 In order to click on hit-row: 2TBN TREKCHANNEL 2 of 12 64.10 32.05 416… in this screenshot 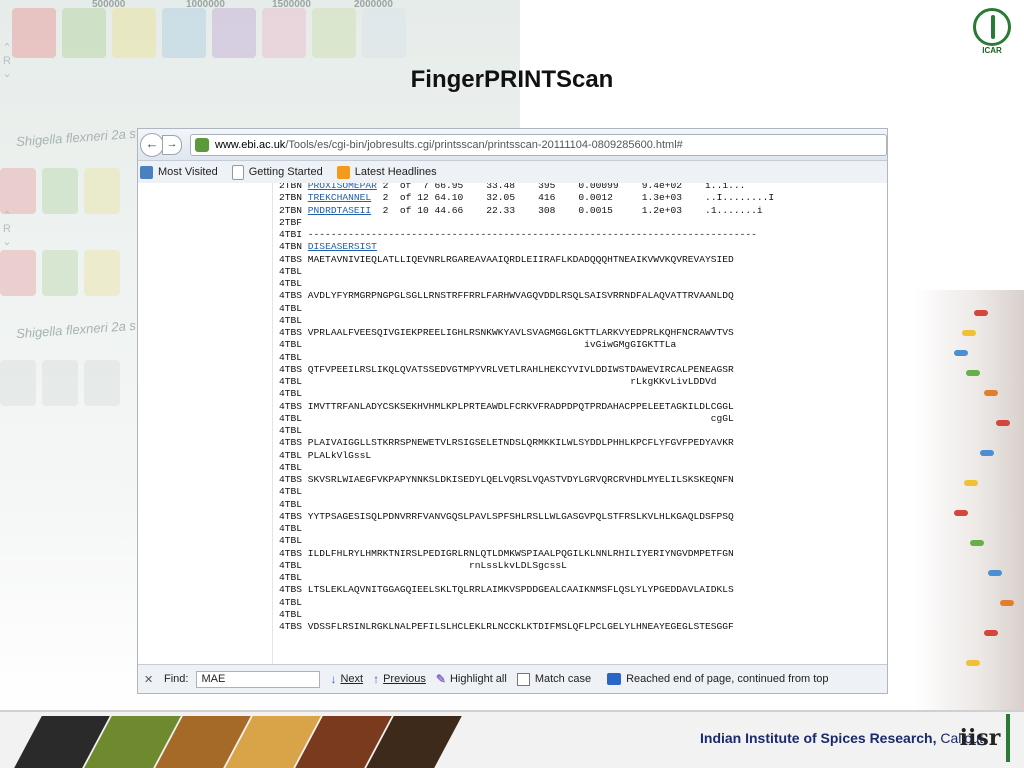, I will do `click(526, 197)`.